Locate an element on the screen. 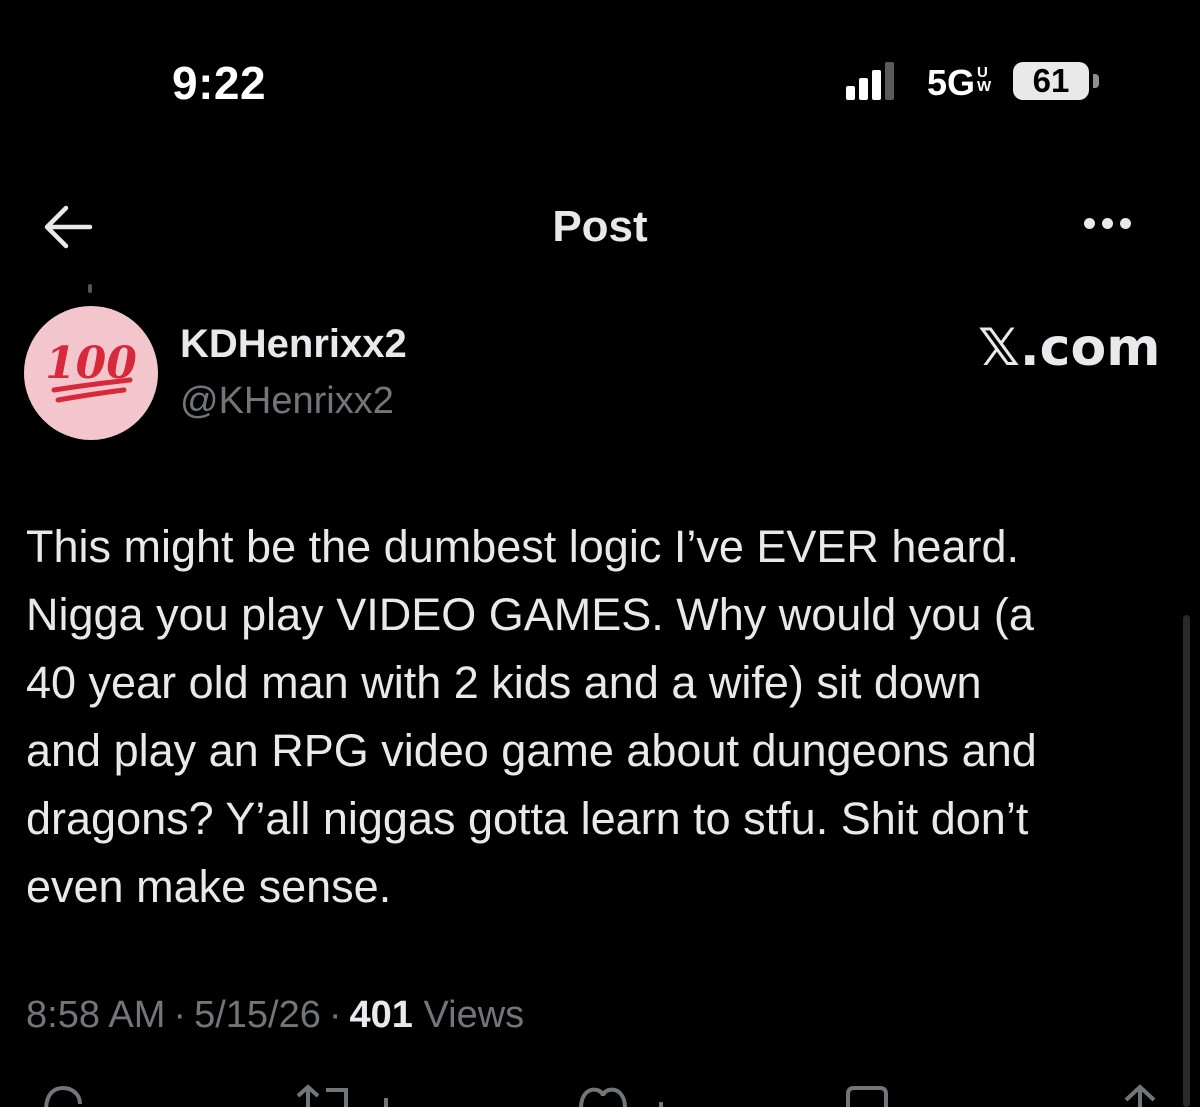 This screenshot has width=1200, height=1107. avatar: 100 is located at coordinates (91, 373).